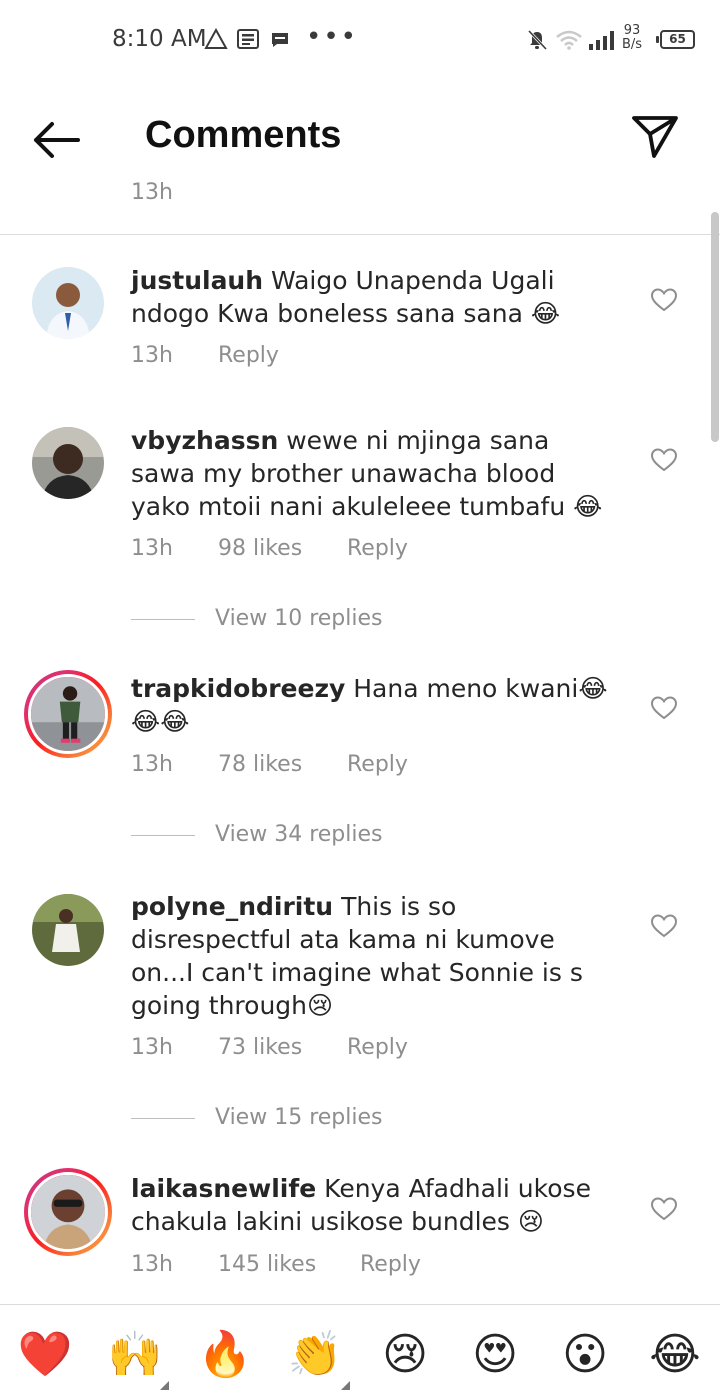 This screenshot has width=720, height=1395. I want to click on view-replies-label: View 34 replies, so click(299, 834).